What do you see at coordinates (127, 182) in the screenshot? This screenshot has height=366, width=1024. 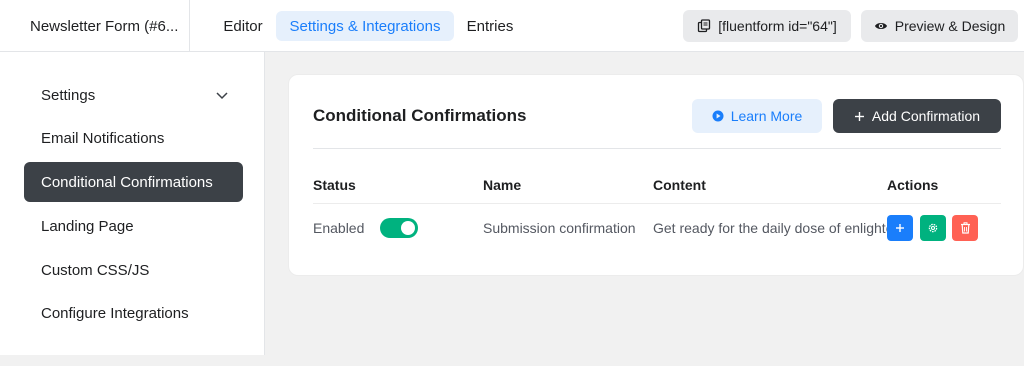 I see `sidebar-item-label: Conditional Confirmations` at bounding box center [127, 182].